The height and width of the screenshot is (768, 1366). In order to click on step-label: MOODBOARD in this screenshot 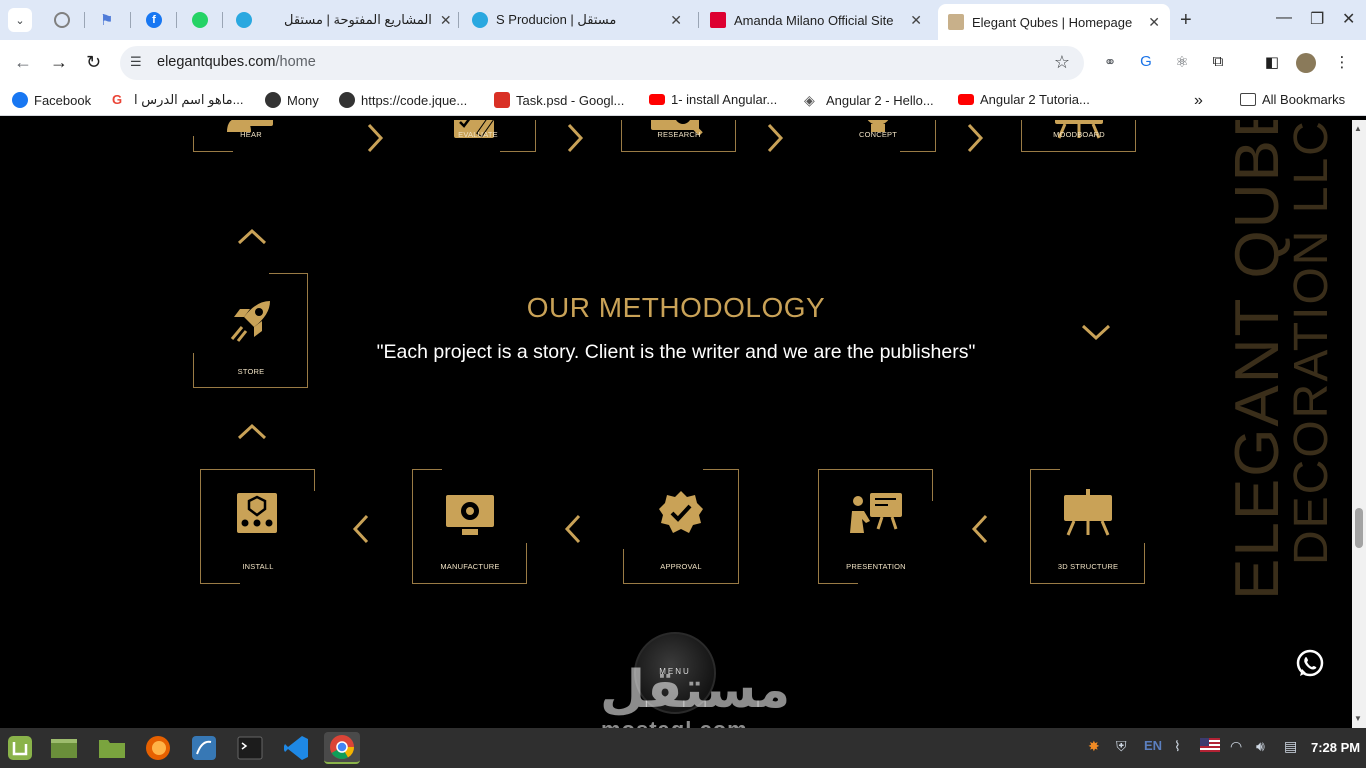, I will do `click(1079, 134)`.